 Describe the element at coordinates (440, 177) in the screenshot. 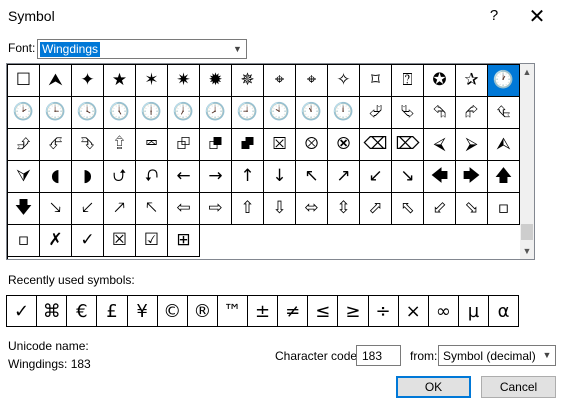

I see `symbol-cell: 🡄` at that location.